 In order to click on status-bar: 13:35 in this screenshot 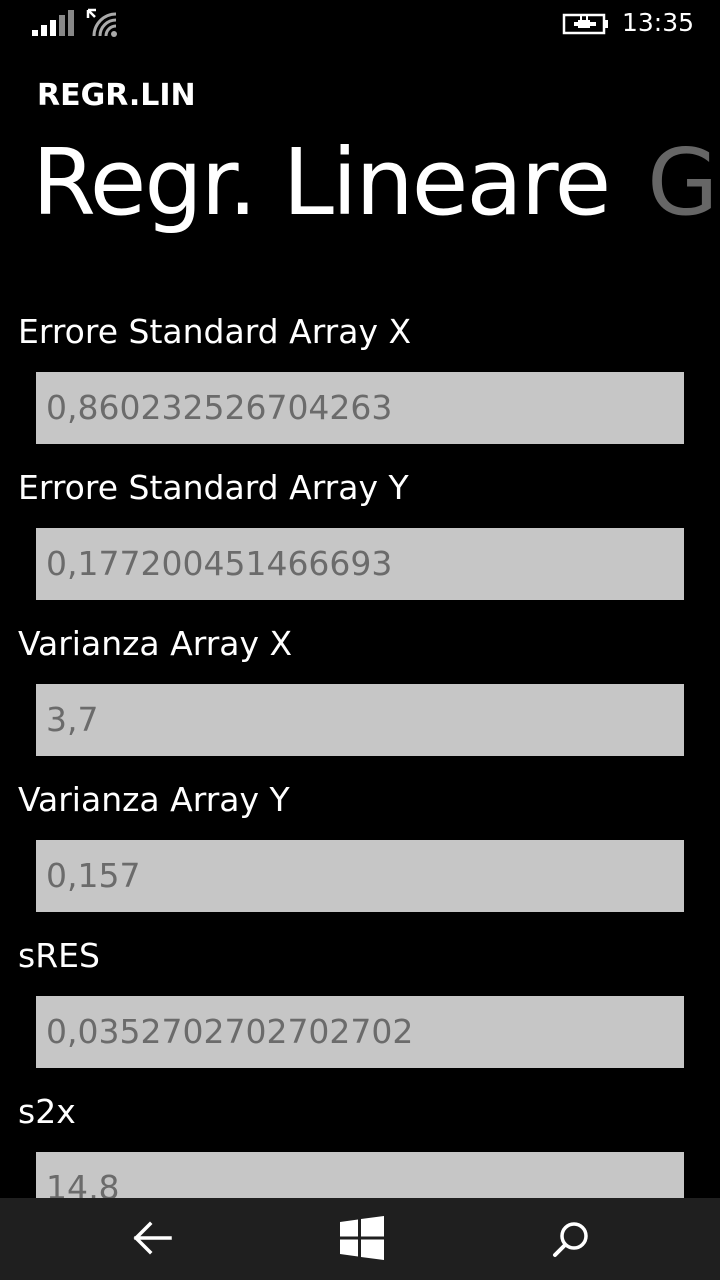, I will do `click(360, 24)`.